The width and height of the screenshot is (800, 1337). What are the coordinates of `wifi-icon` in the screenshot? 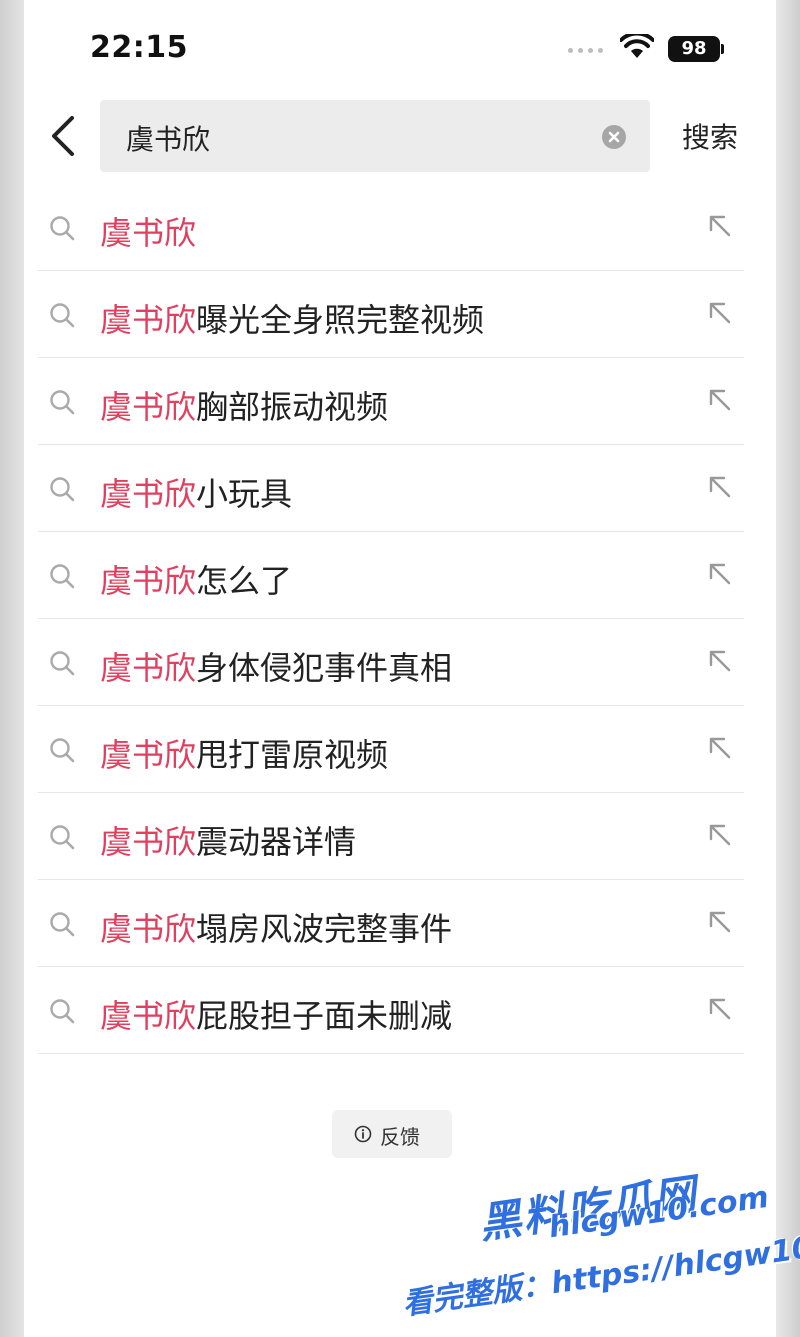 It's located at (637, 46).